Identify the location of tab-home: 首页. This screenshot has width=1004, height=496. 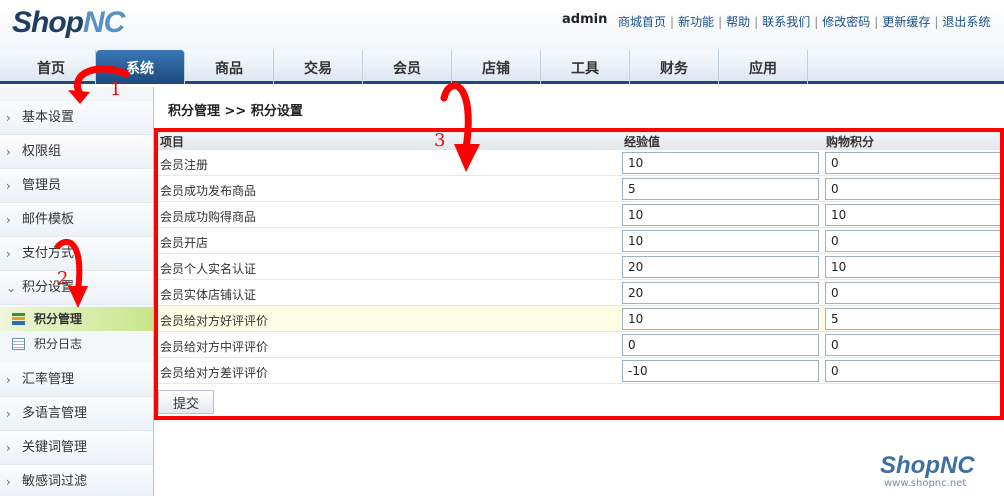
(51, 67).